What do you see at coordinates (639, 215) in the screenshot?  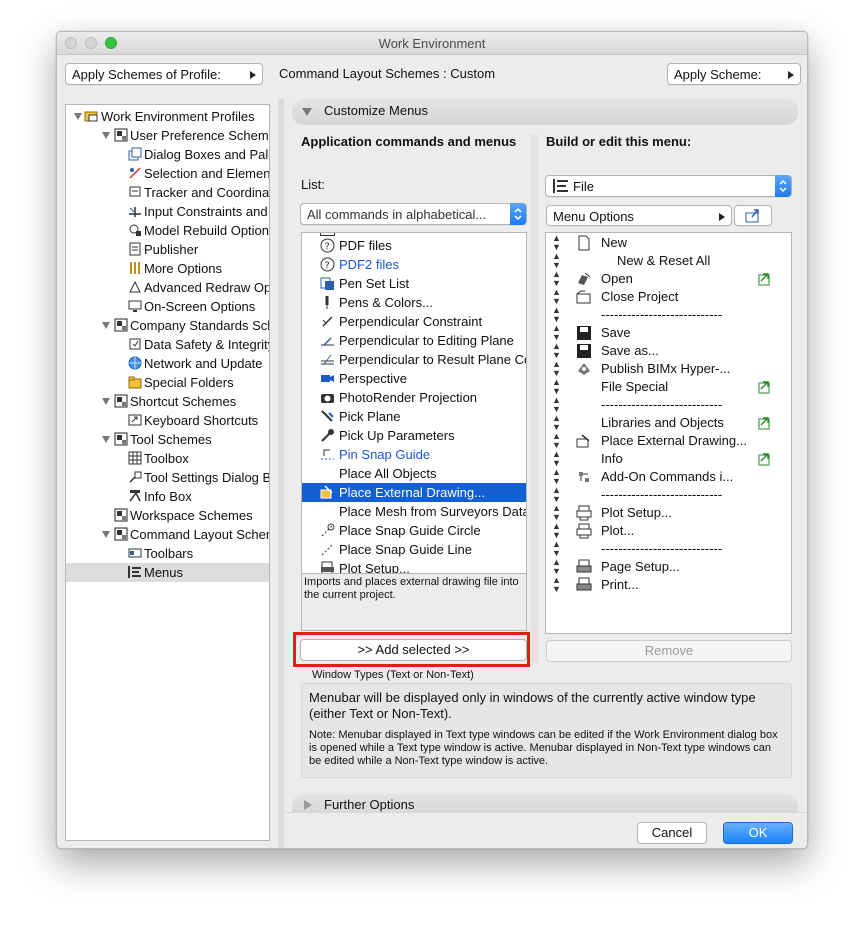 I see `menu-options-popup: Menu Options` at bounding box center [639, 215].